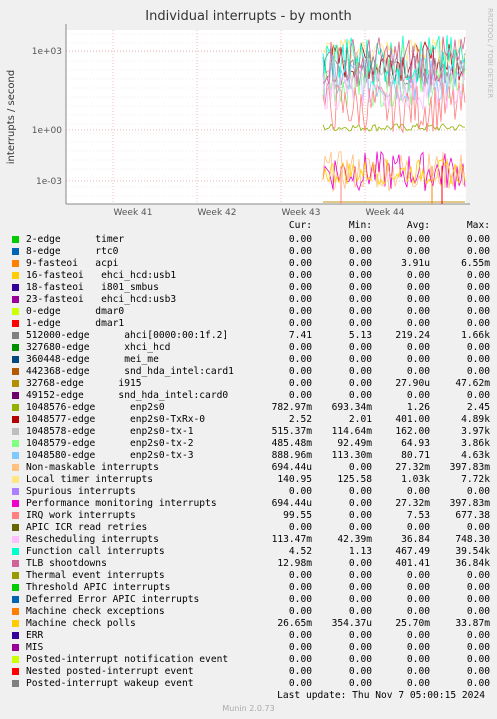  I want to click on x-tick-label: Week 42, so click(217, 213).